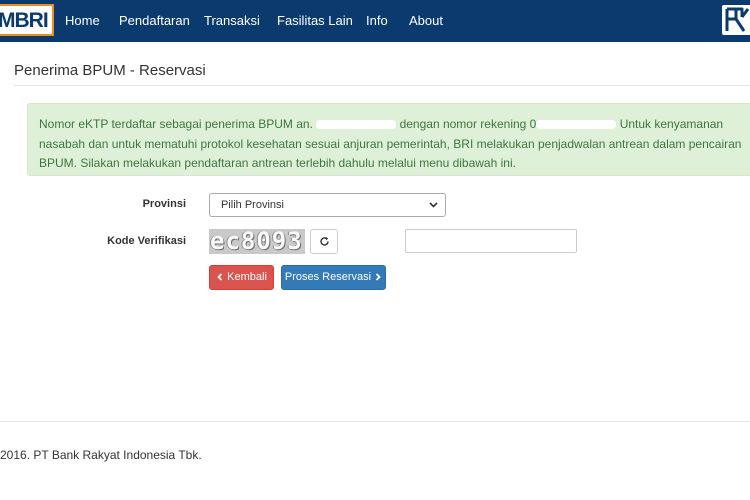 This screenshot has width=750, height=500. I want to click on brand-logo-text: MBRI, so click(24, 20).